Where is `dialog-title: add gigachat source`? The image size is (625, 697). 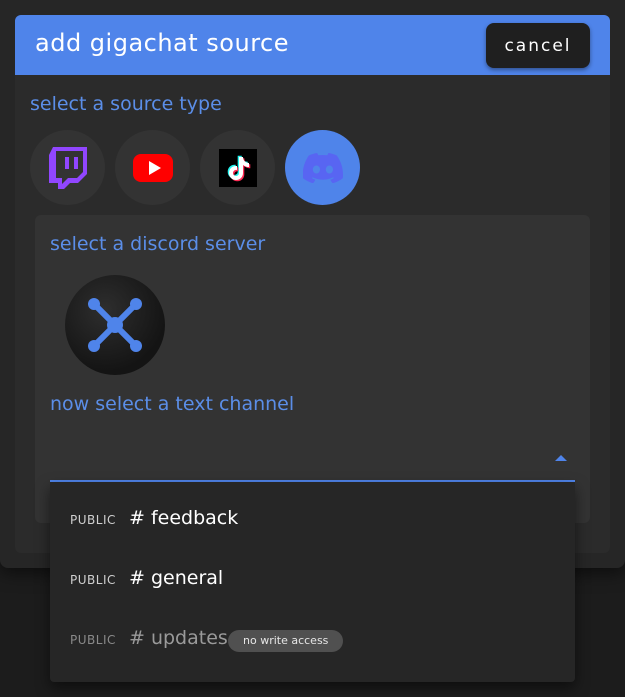 dialog-title: add gigachat source is located at coordinates (162, 43).